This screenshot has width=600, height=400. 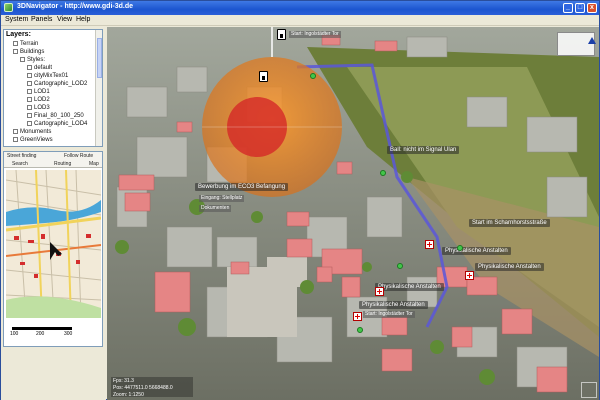 I want to click on menu-system: System, so click(x=16, y=19).